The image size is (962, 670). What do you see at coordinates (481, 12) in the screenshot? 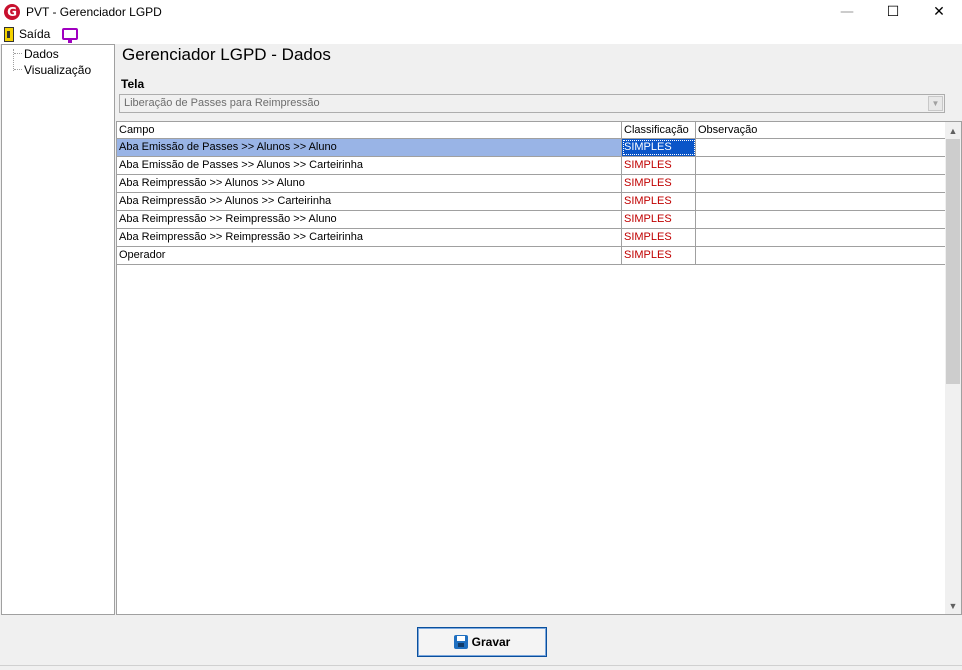
I see `title-bar: G PVT - Gerenciador LGPD — ☐ ✕` at bounding box center [481, 12].